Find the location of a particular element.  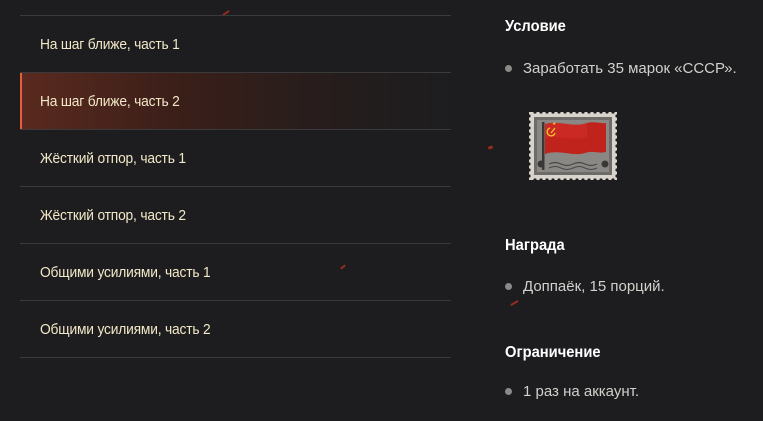

limit-item: 1 раз на аккаунт. is located at coordinates (572, 391).